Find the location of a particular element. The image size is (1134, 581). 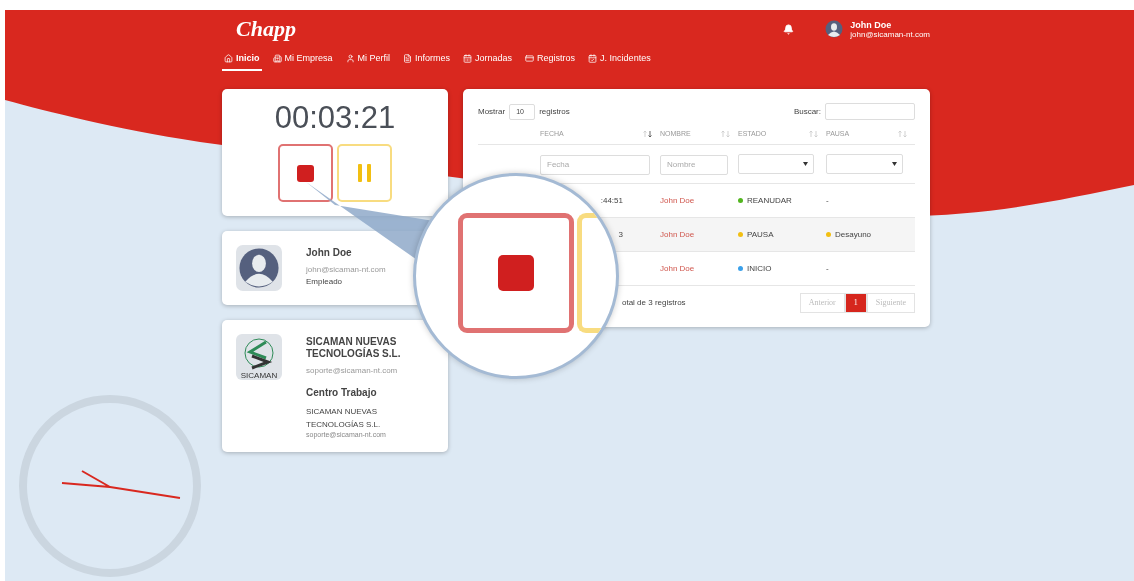

pause-cell: Desayuno is located at coordinates (853, 234).